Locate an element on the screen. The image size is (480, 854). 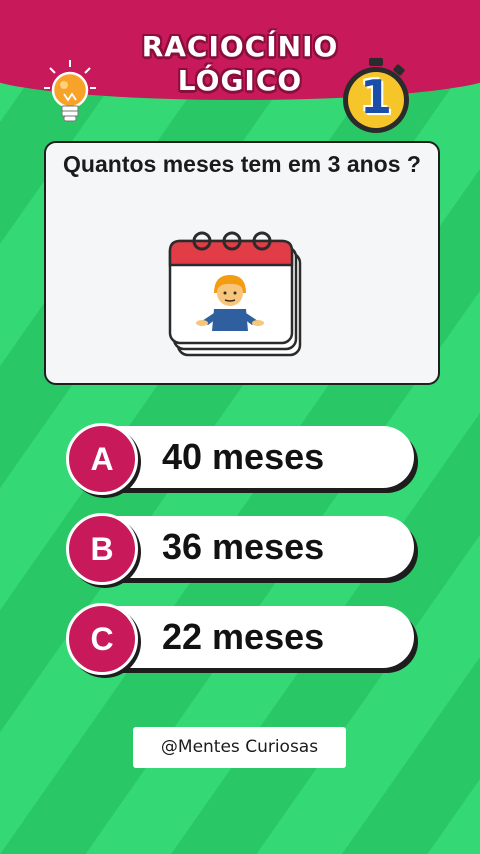
option-b-letter: B is located at coordinates (102, 549).